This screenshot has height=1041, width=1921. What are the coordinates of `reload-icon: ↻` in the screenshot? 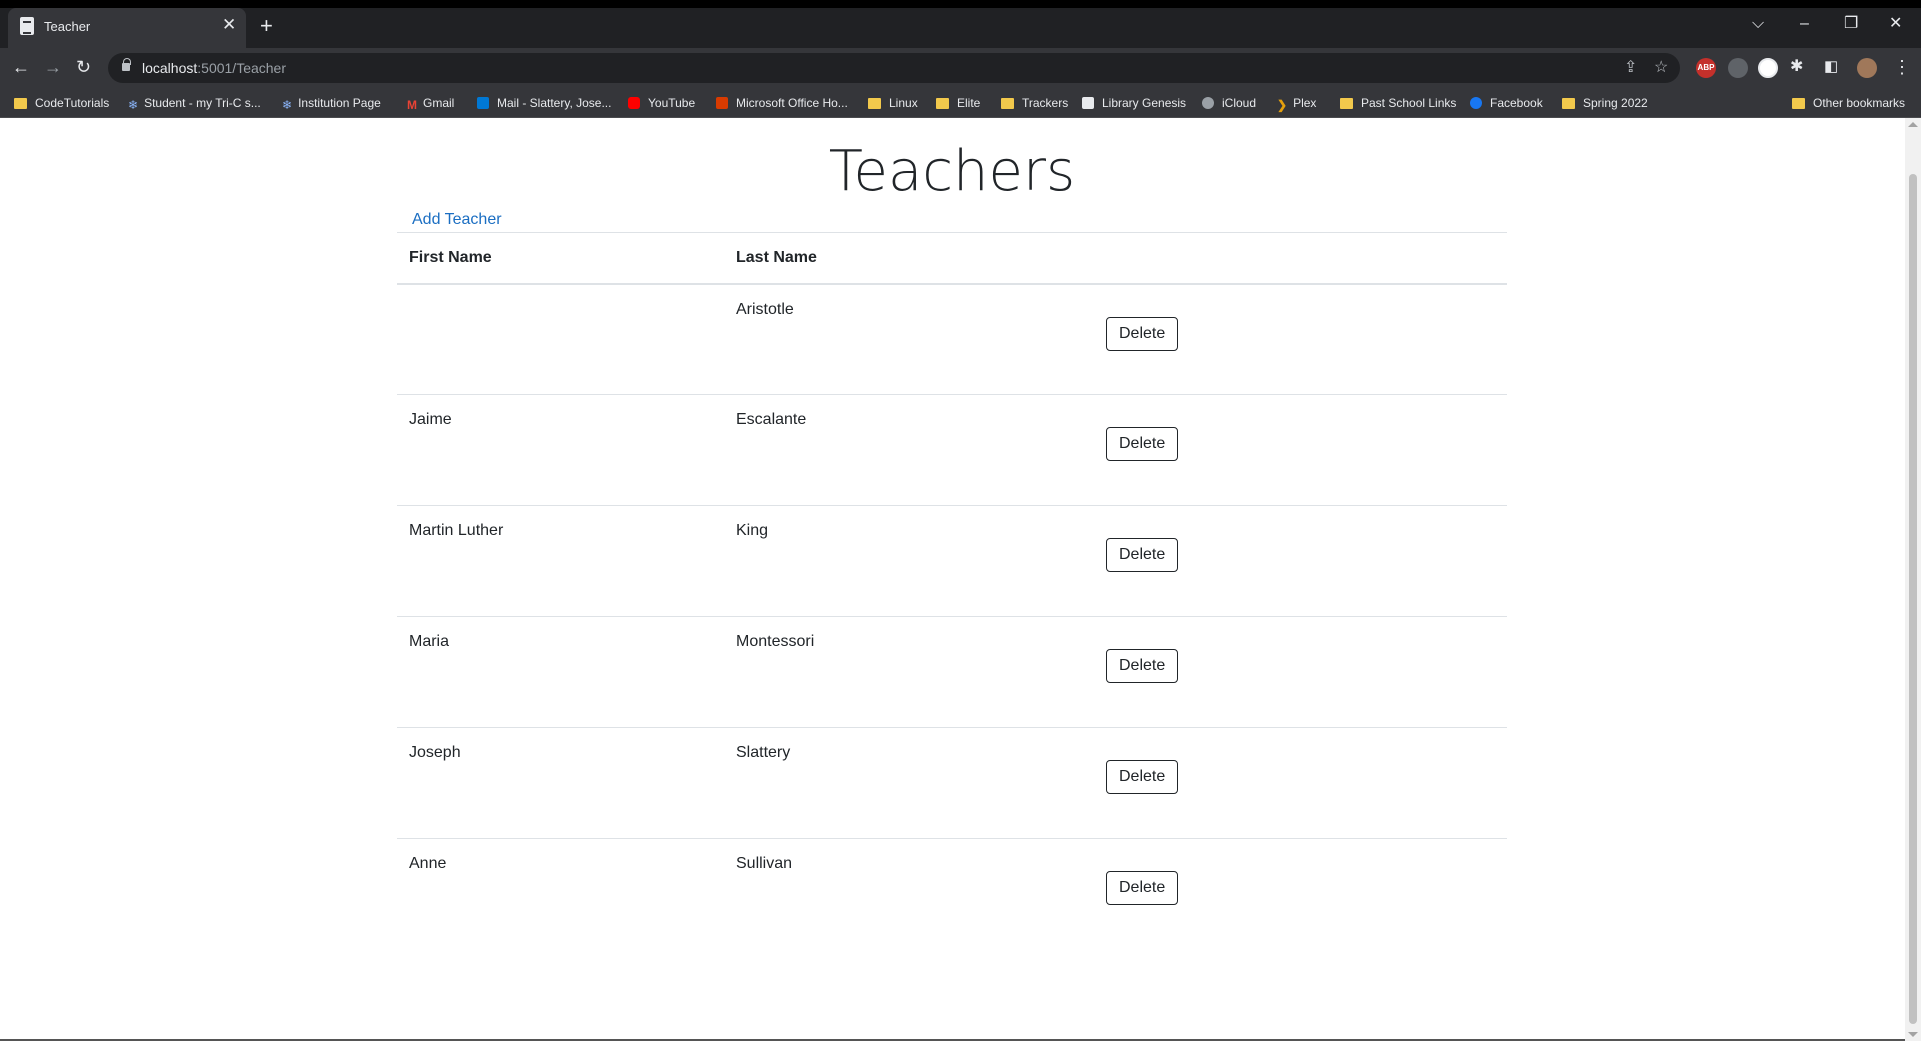 It's located at (83, 67).